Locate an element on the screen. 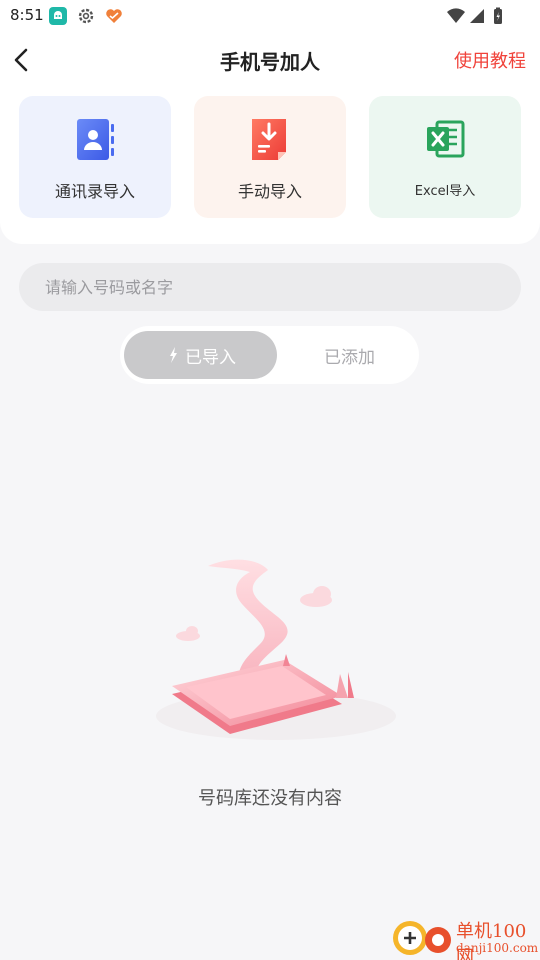 The height and width of the screenshot is (960, 540). signal-icon is located at coordinates (477, 16).